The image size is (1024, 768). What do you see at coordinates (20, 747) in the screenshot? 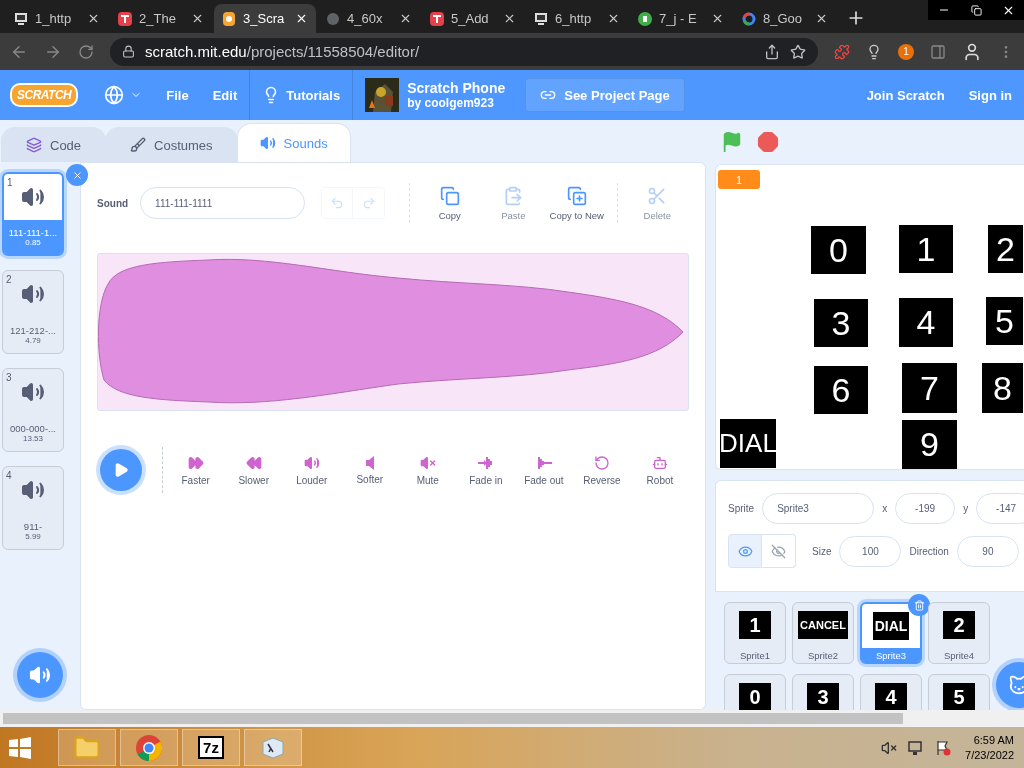
I see `windows-logo` at bounding box center [20, 747].